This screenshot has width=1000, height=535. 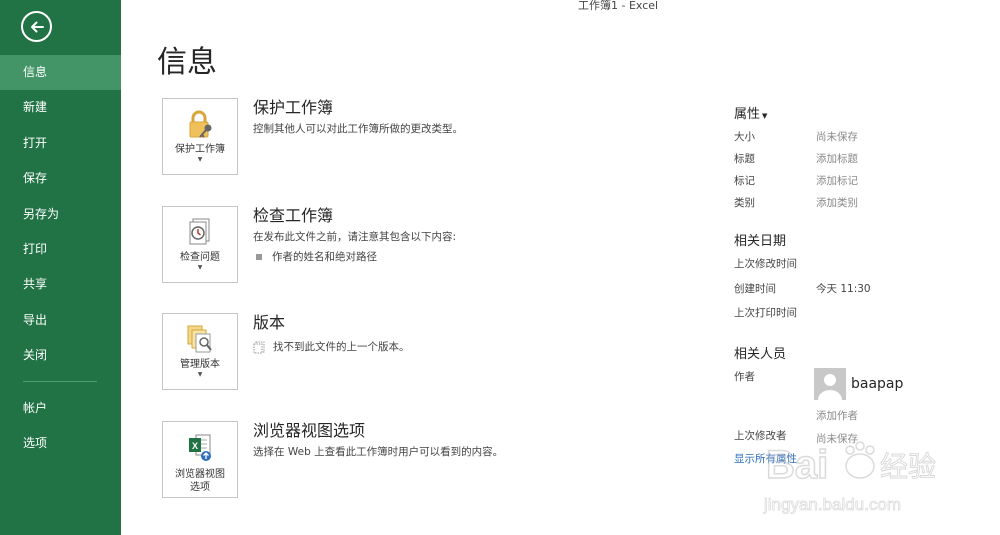 What do you see at coordinates (60, 178) in the screenshot?
I see `nav-item-save: 保存` at bounding box center [60, 178].